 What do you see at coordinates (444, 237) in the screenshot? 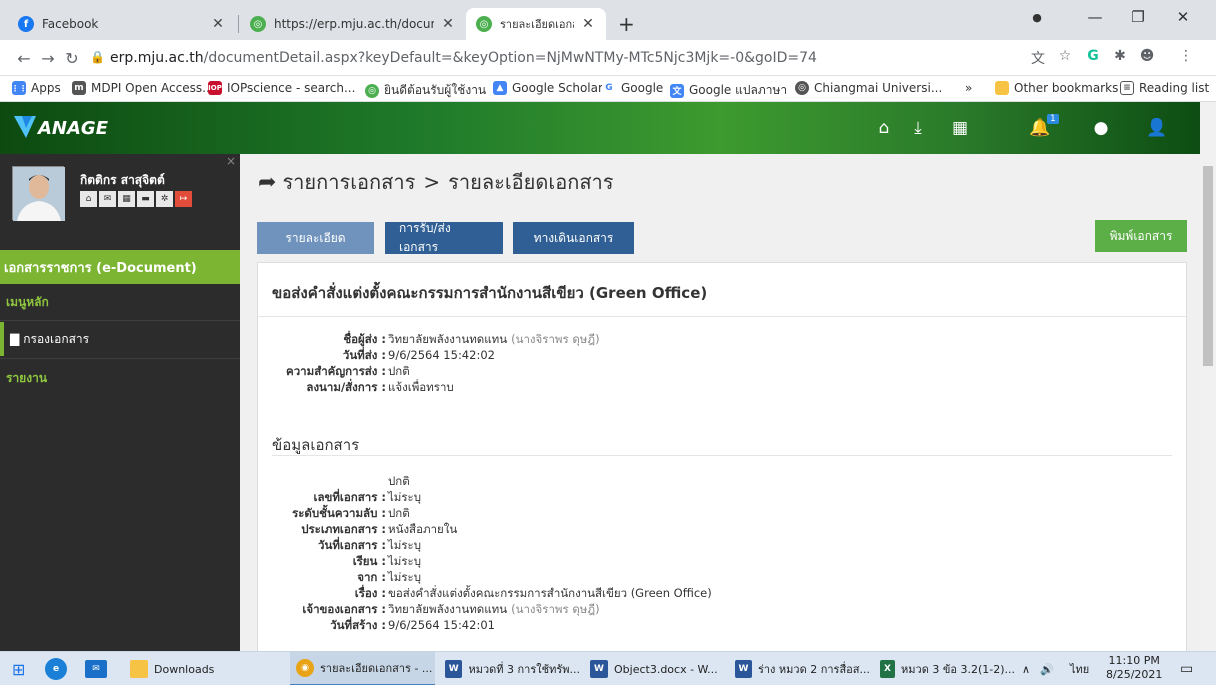
I see `tab-send-receive: การรับ/ส่งเอกสาร` at bounding box center [444, 237].